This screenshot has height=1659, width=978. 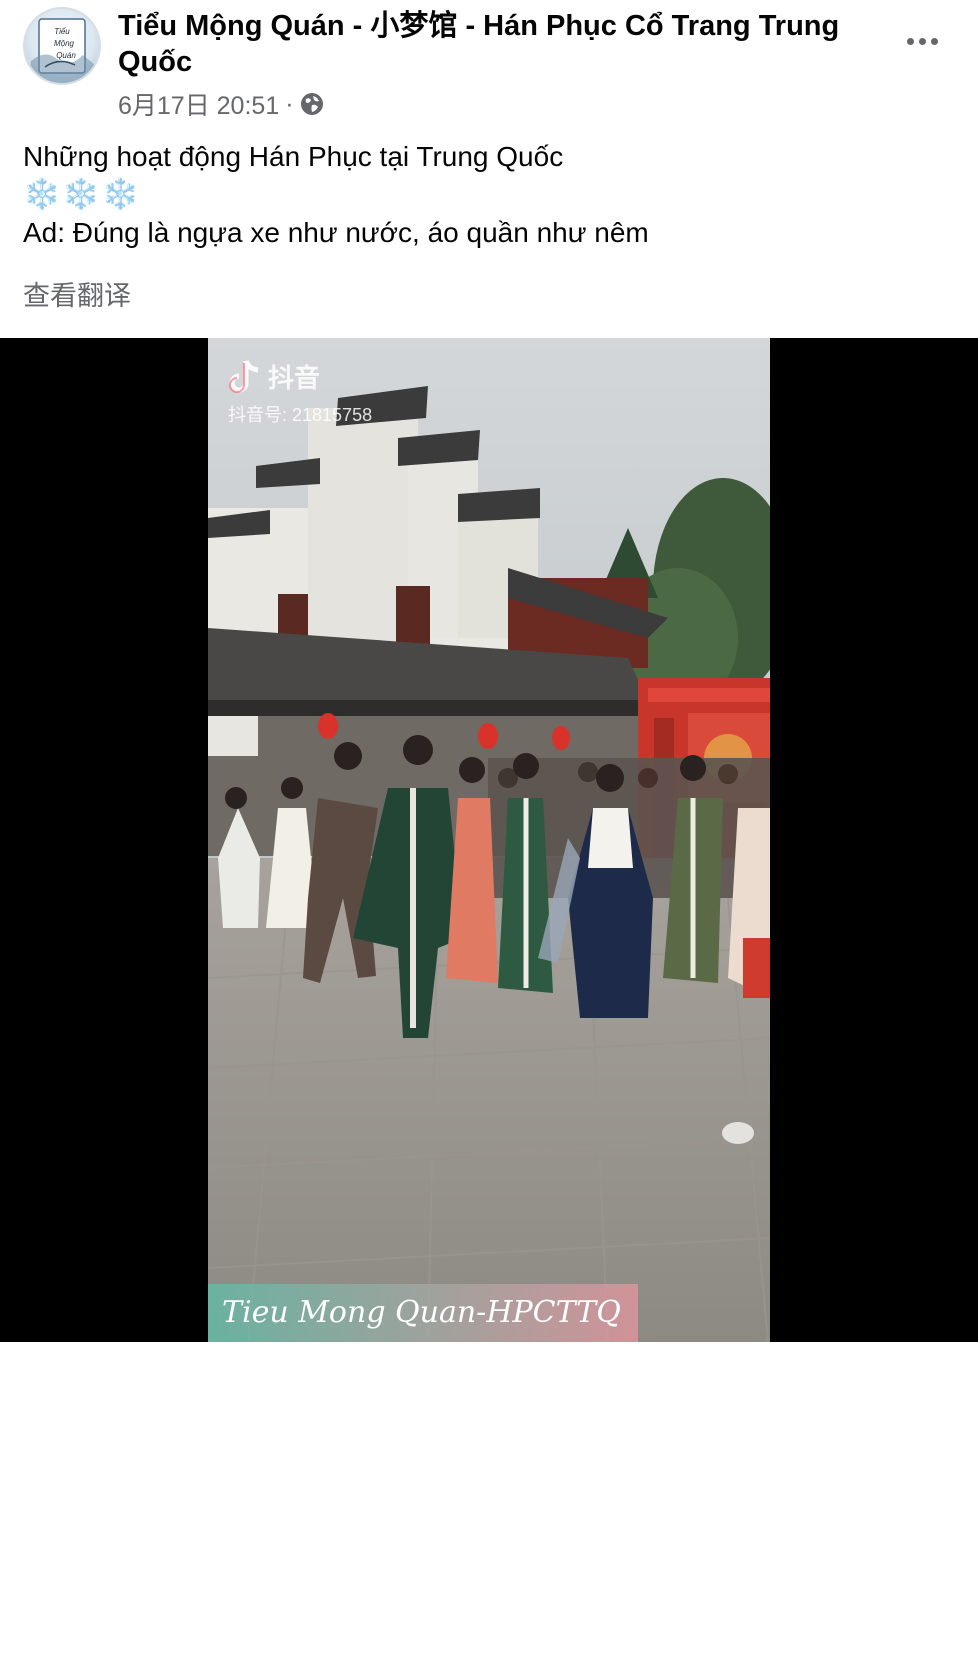 What do you see at coordinates (244, 376) in the screenshot?
I see `tiktok-logo-icon` at bounding box center [244, 376].